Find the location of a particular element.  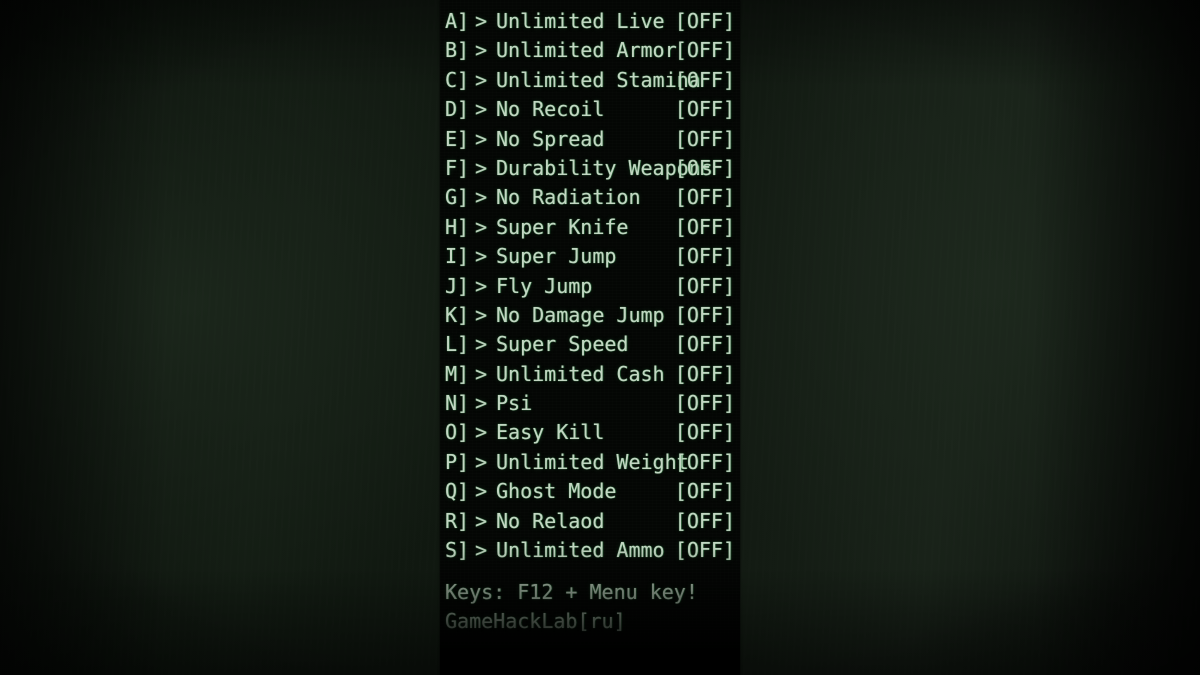

cheat-name-label: Super Knife is located at coordinates (562, 226).